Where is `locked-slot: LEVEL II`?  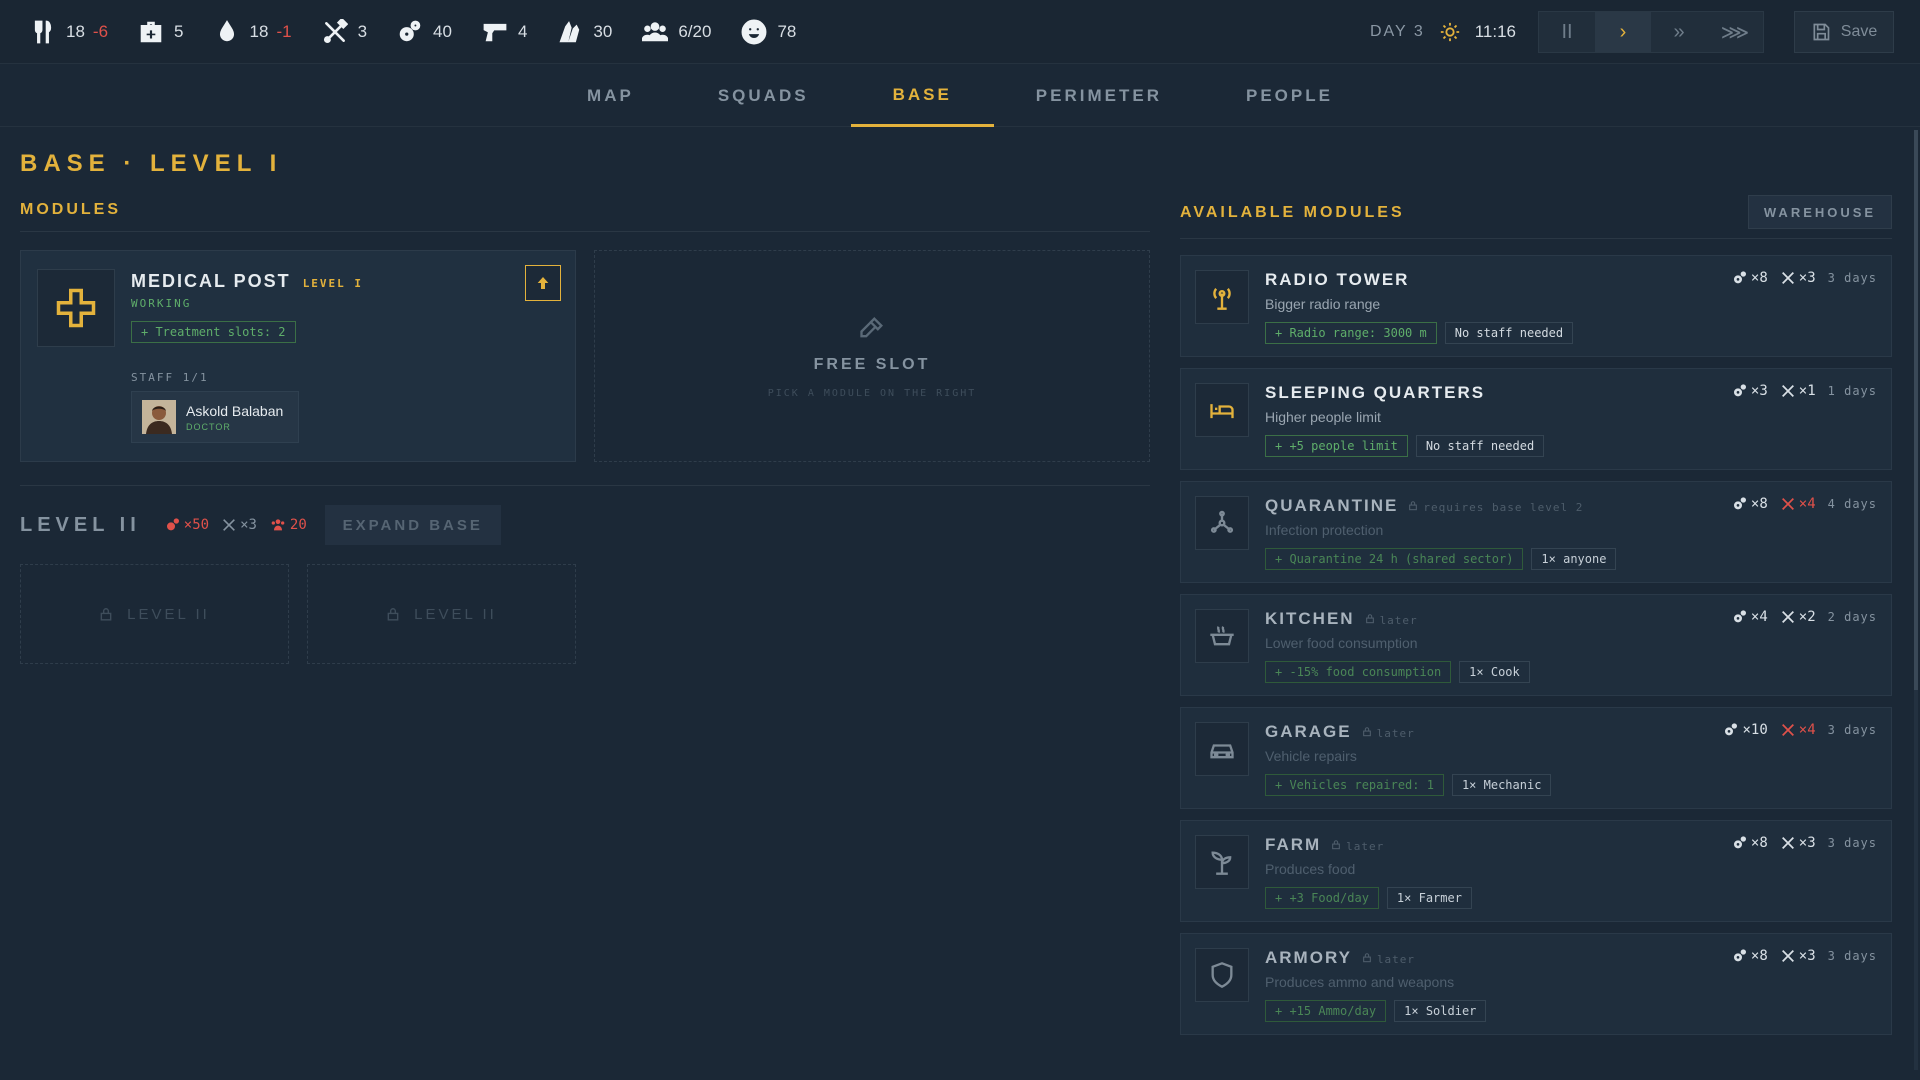 locked-slot: LEVEL II is located at coordinates (154, 614).